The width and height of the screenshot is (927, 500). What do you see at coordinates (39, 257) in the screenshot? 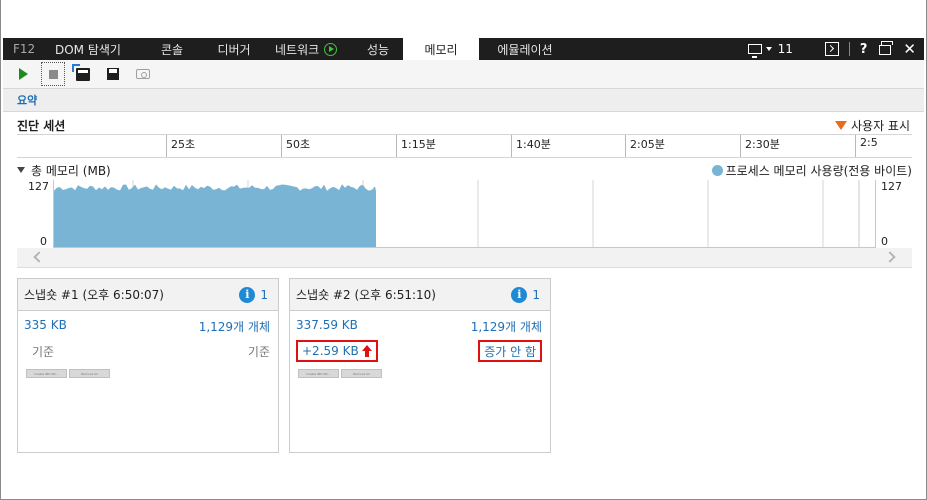
I see `chevron-left-icon` at bounding box center [39, 257].